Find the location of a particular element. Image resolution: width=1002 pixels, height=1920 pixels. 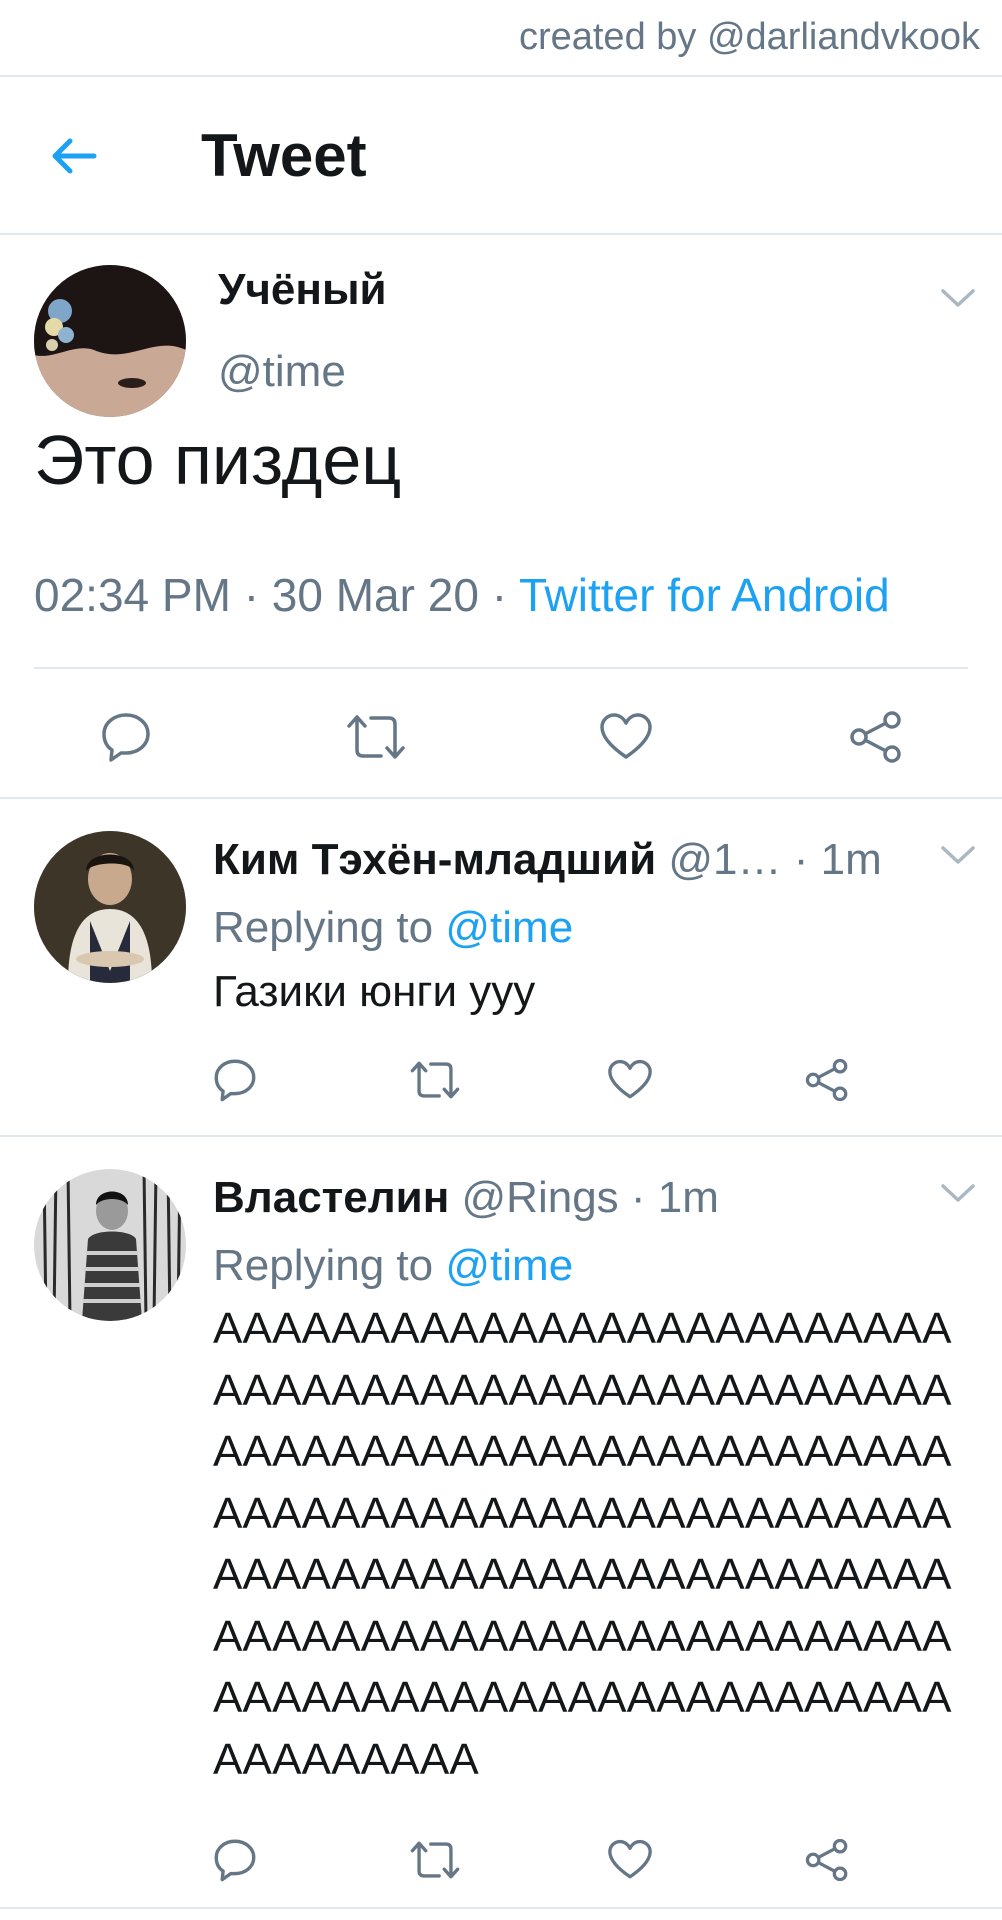

tweet-time: 02:34 PM is located at coordinates (132, 595).